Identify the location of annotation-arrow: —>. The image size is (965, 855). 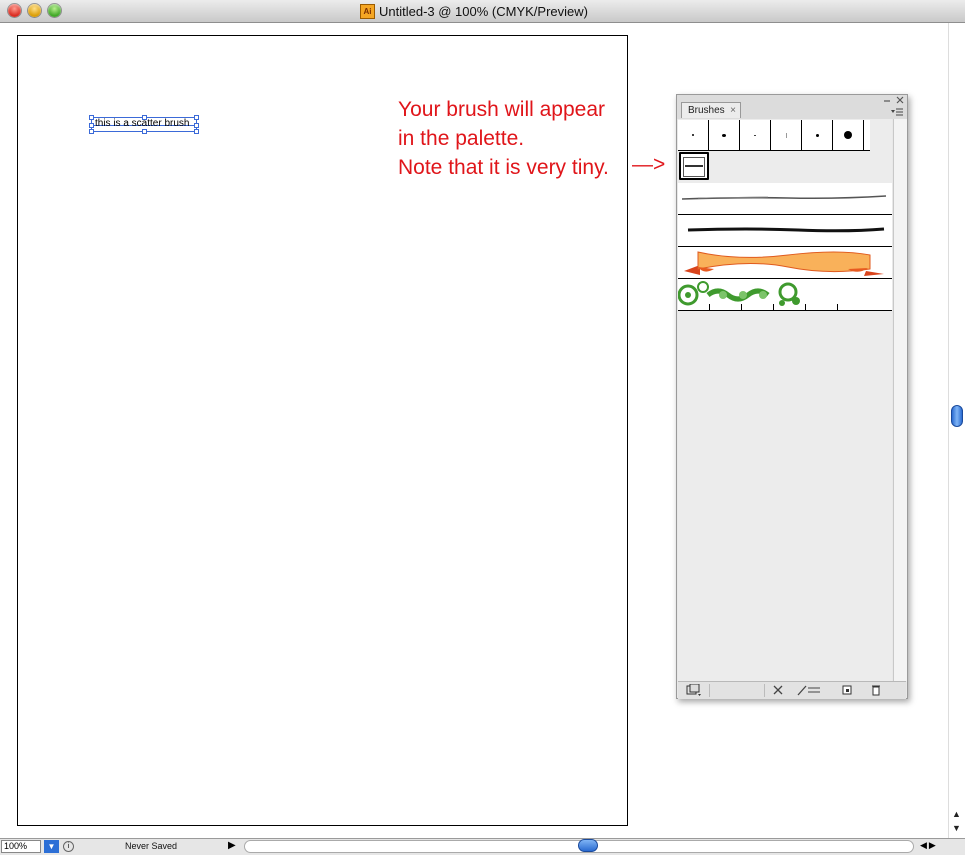
(649, 164).